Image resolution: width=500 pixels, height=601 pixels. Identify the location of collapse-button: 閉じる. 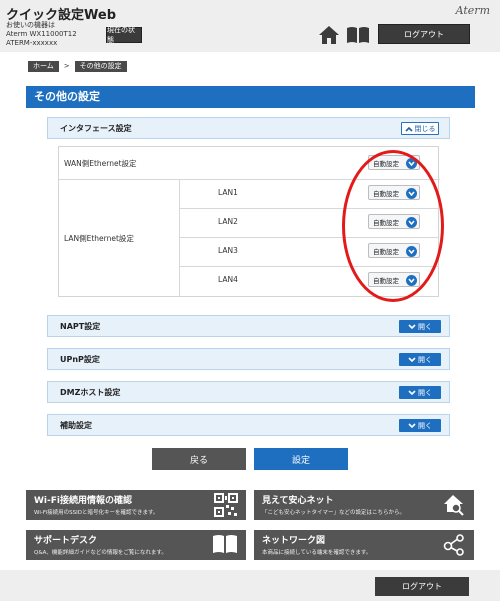
(420, 128).